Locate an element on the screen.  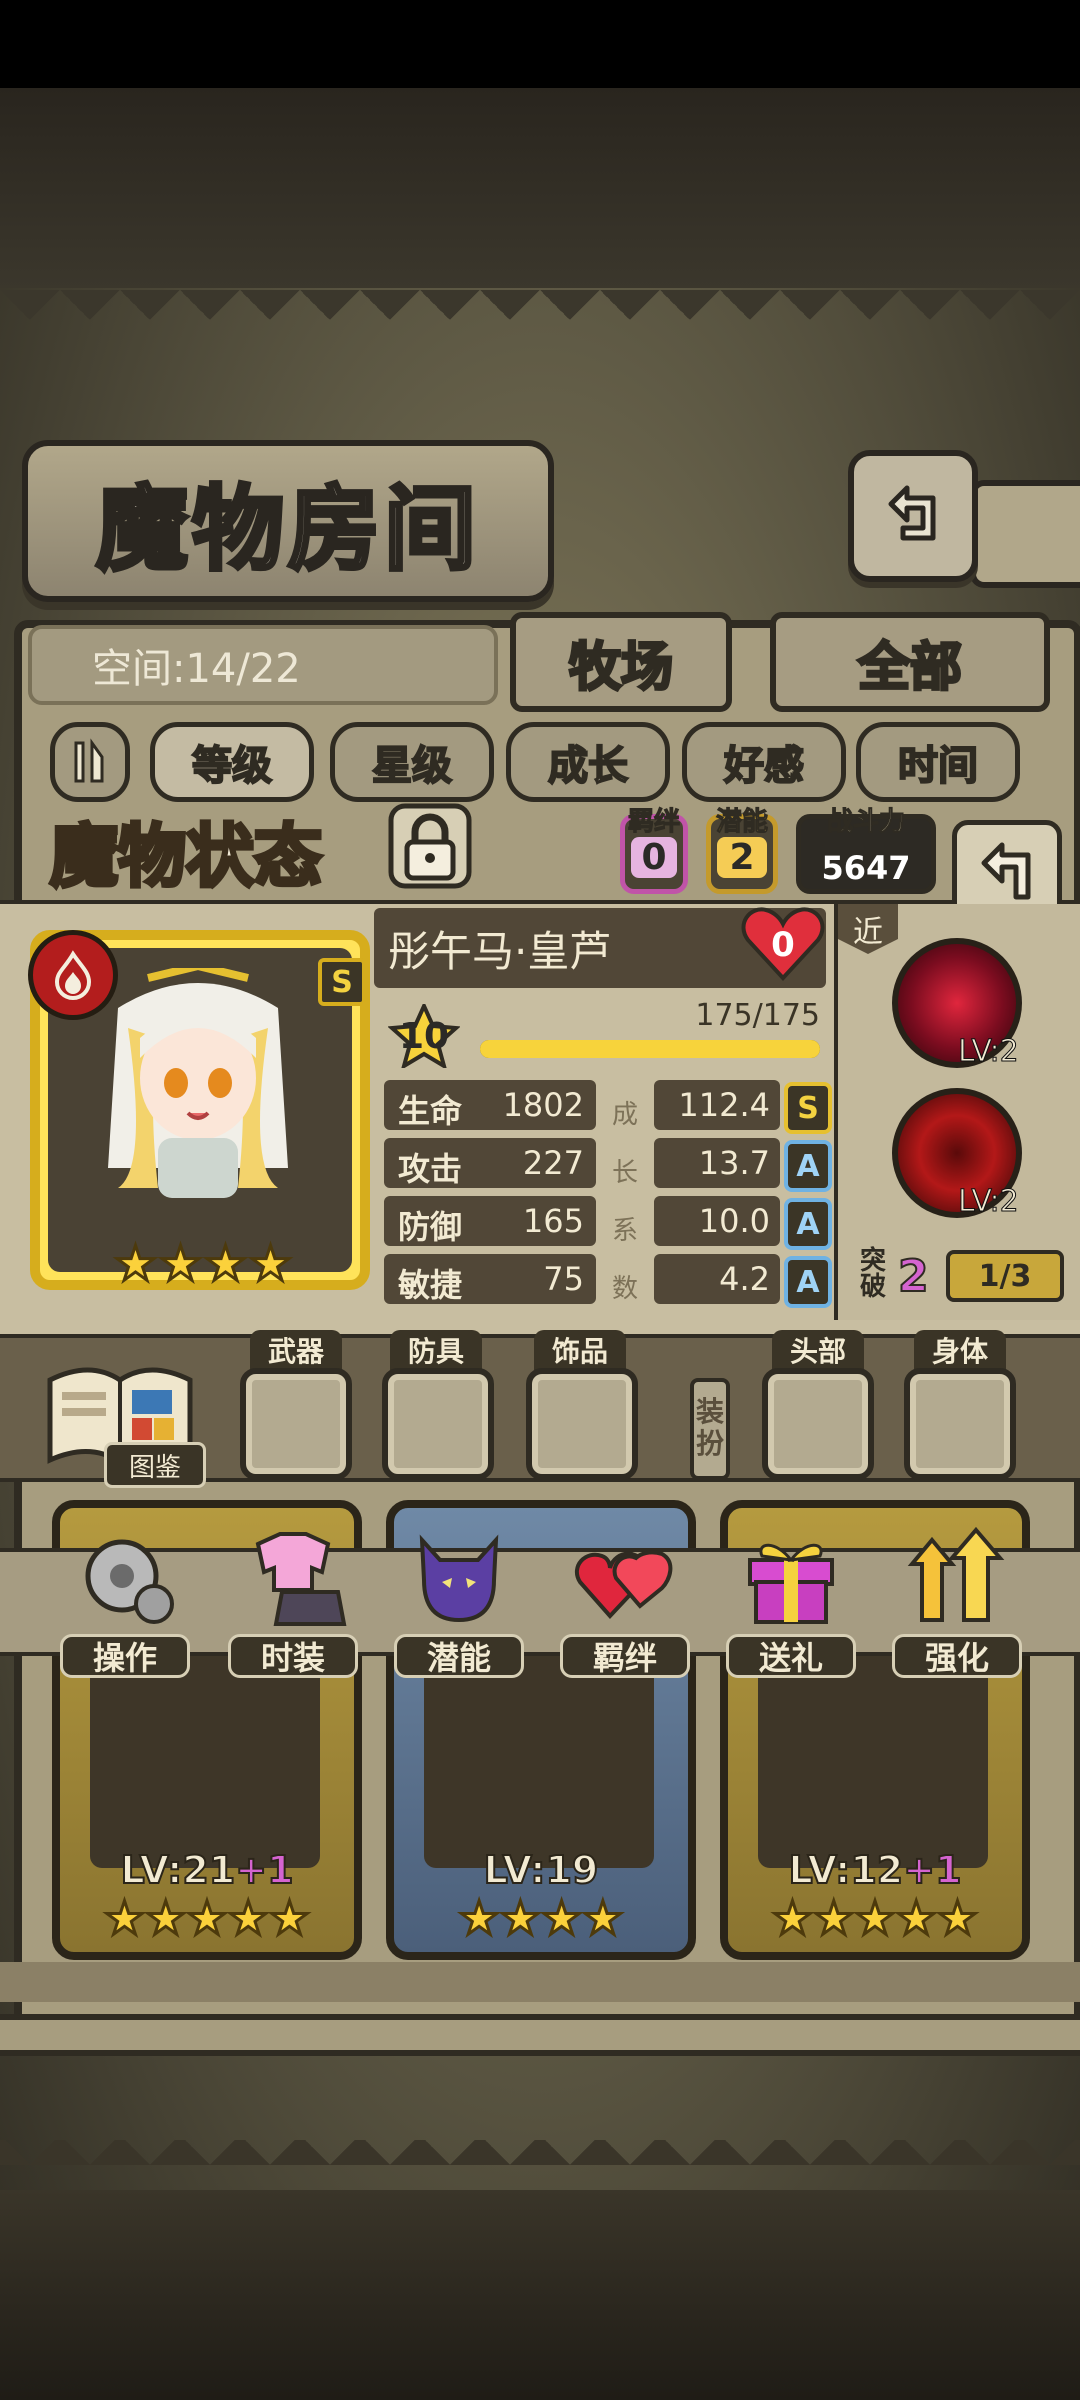
encyclopedia-label: 图鉴 is located at coordinates (155, 1465).